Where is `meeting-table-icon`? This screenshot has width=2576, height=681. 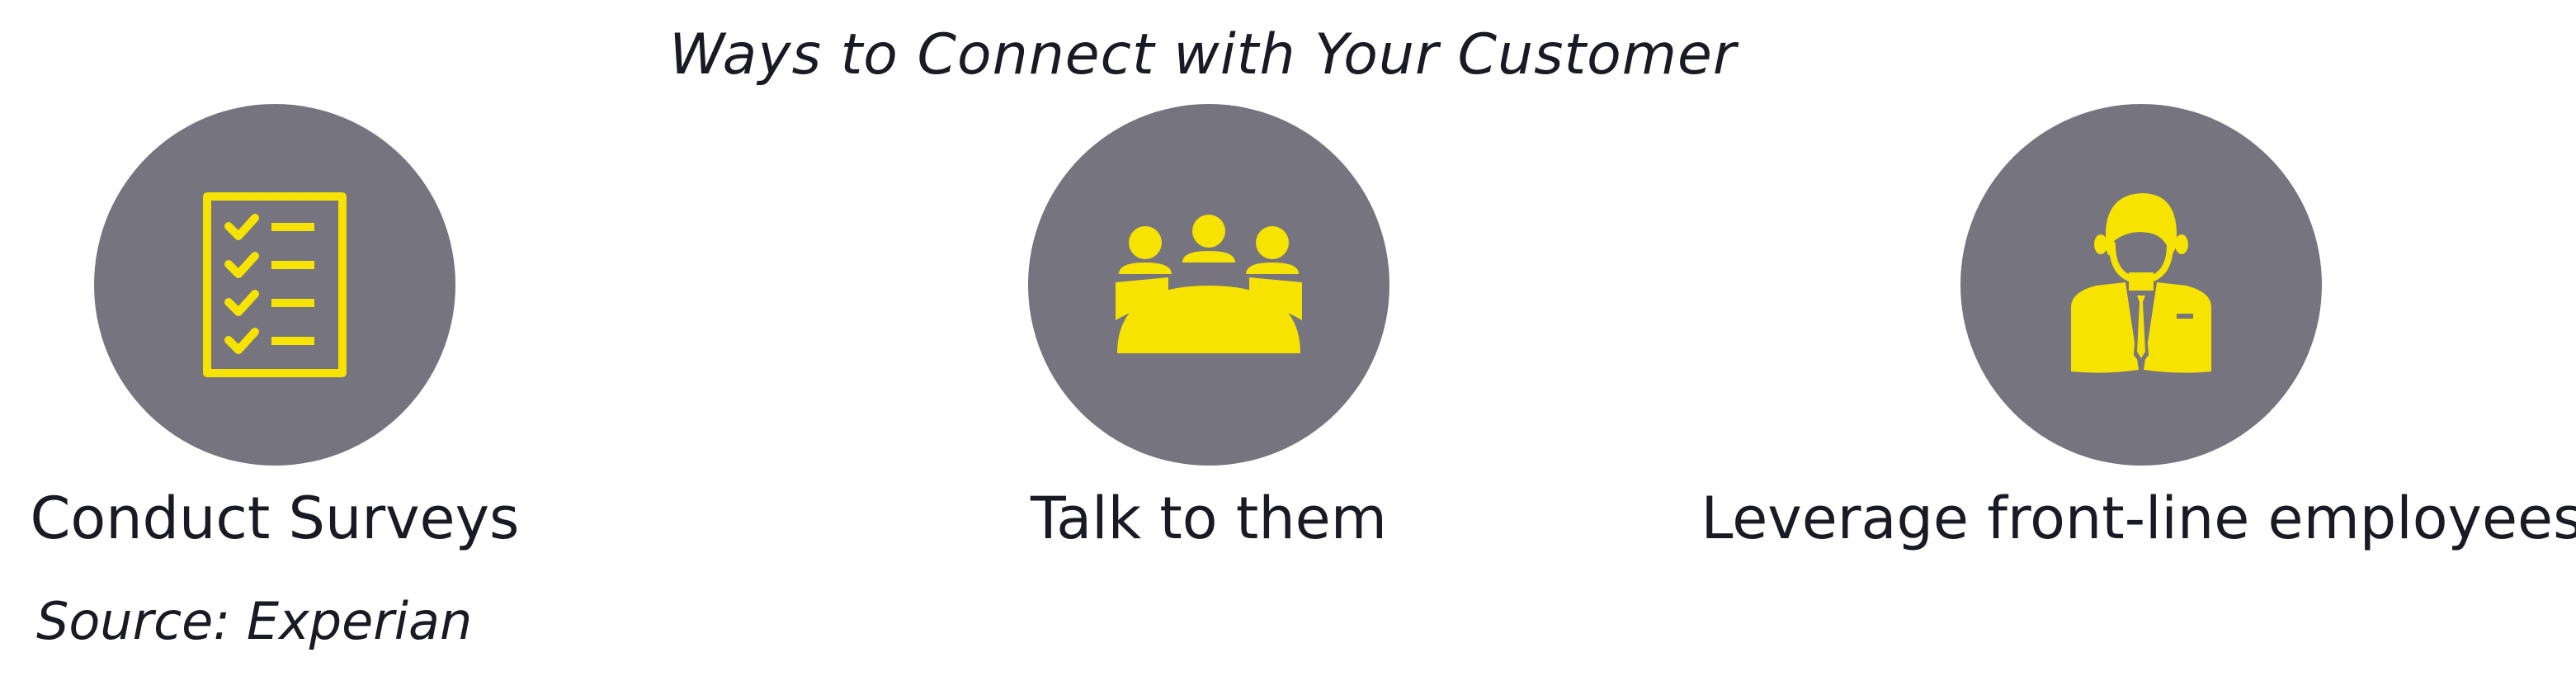 meeting-table-icon is located at coordinates (1209, 284).